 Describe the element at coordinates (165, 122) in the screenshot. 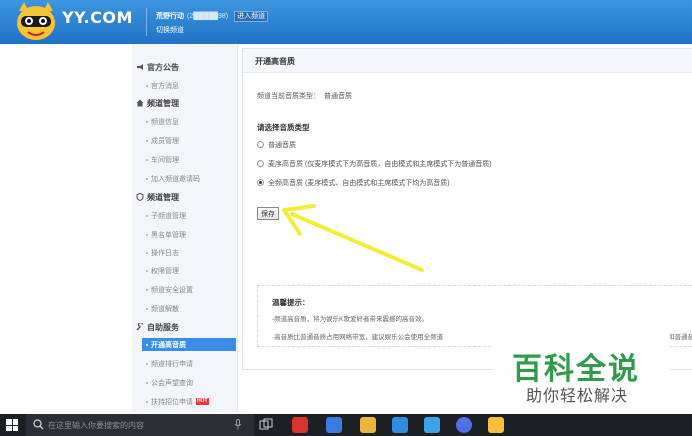

I see `sidebar-item-label: 频道信息` at that location.